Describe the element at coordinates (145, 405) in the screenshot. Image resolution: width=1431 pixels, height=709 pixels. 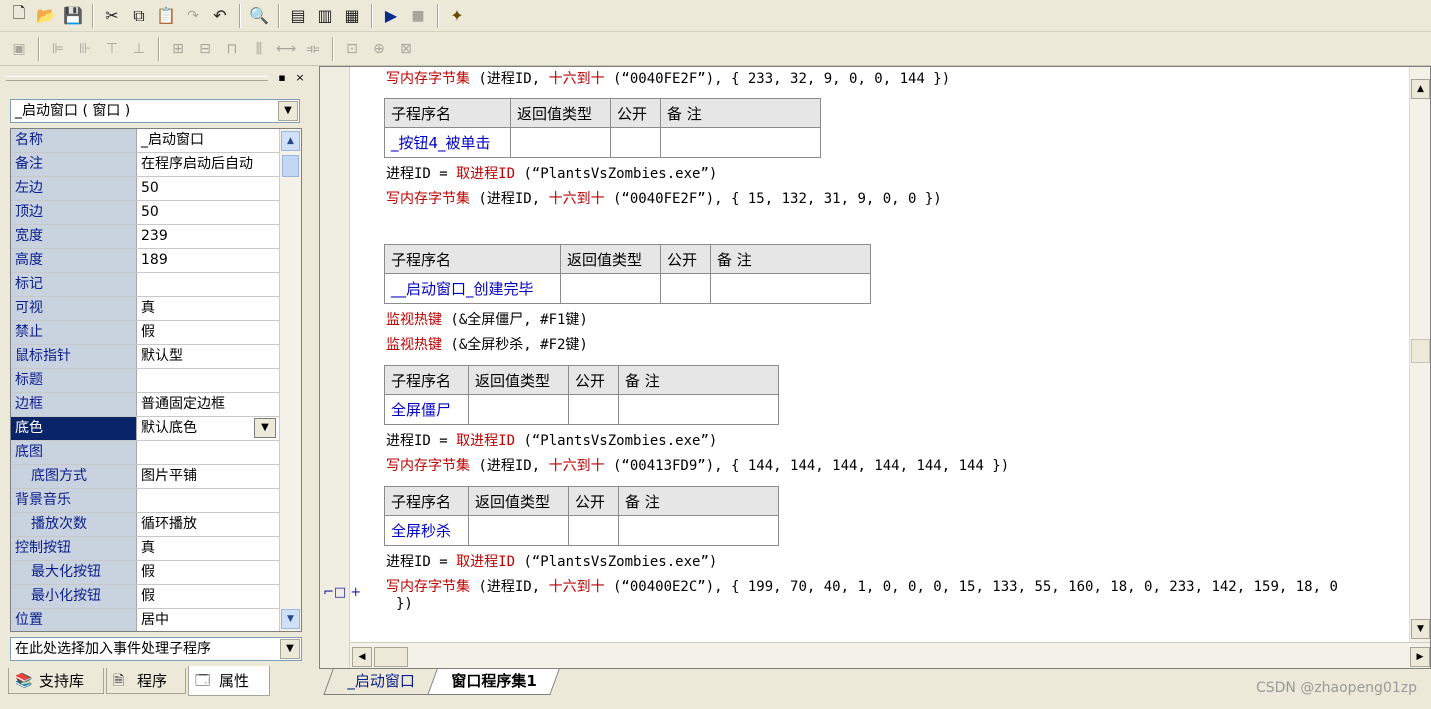
I see `property-row: 边框 普通固定边框` at that location.